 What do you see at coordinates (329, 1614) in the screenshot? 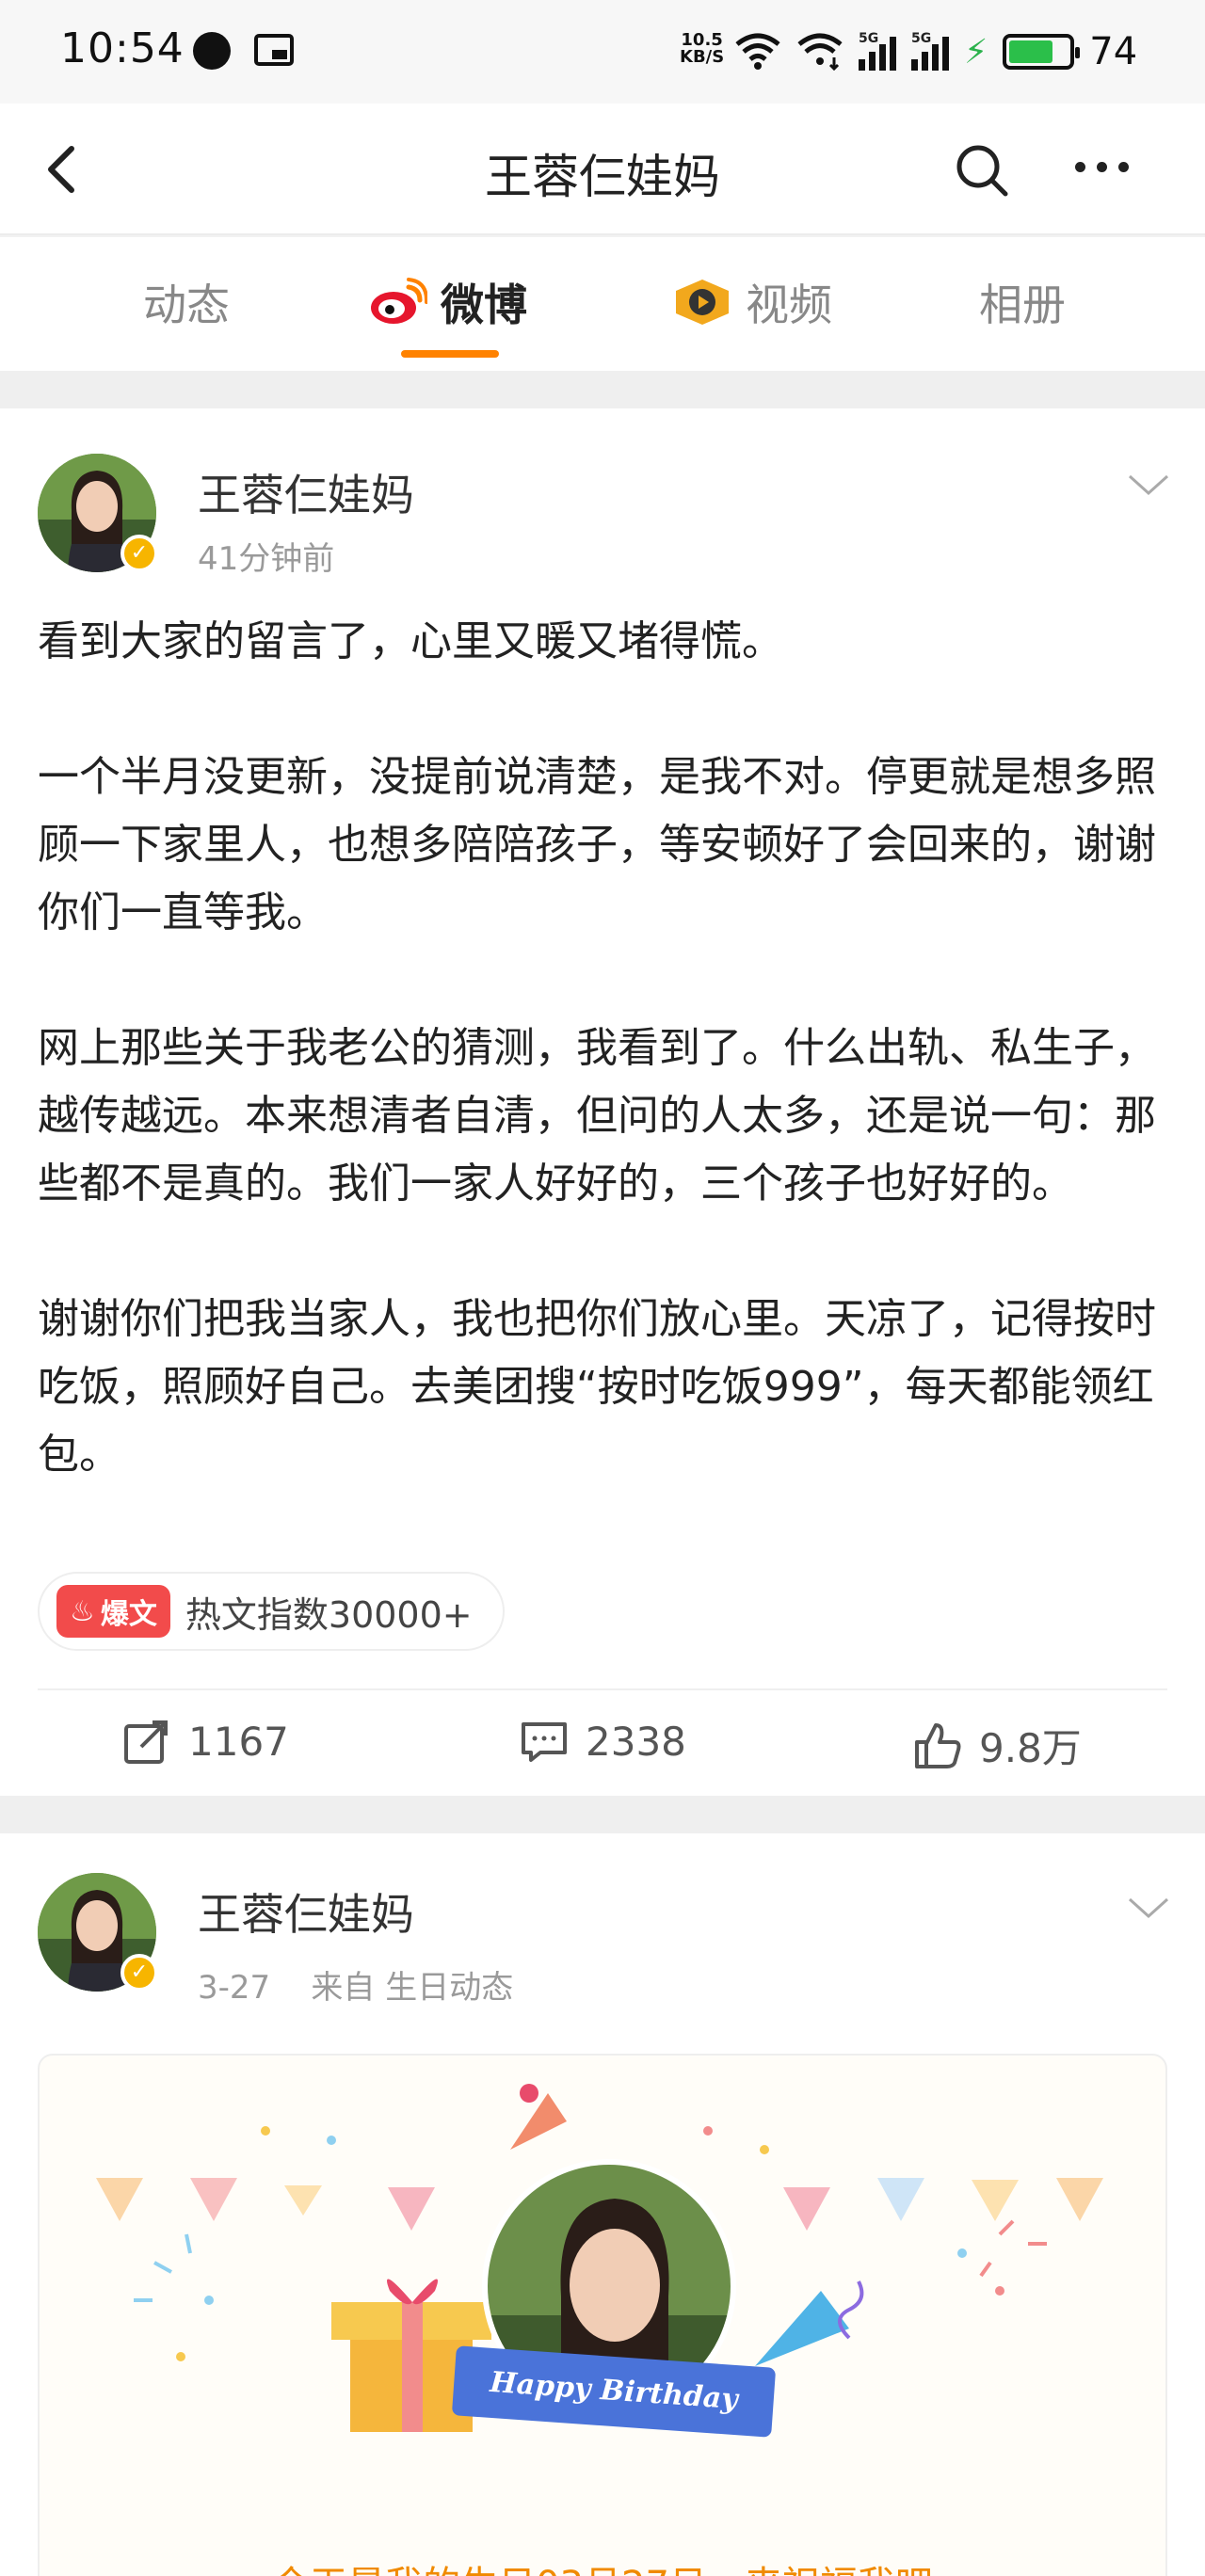
I see `hot-index-text: 热文指数30000+` at bounding box center [329, 1614].